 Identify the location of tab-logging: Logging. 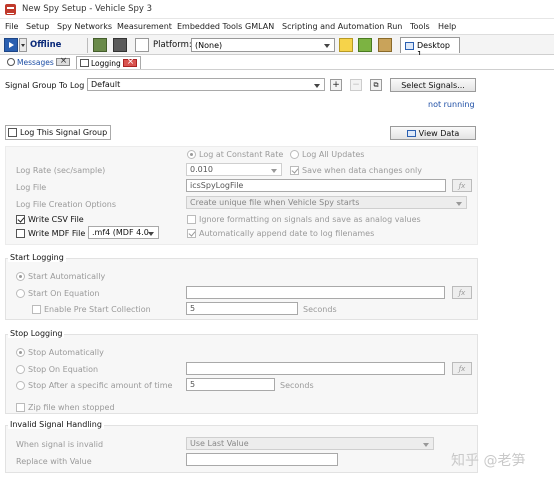
(108, 62).